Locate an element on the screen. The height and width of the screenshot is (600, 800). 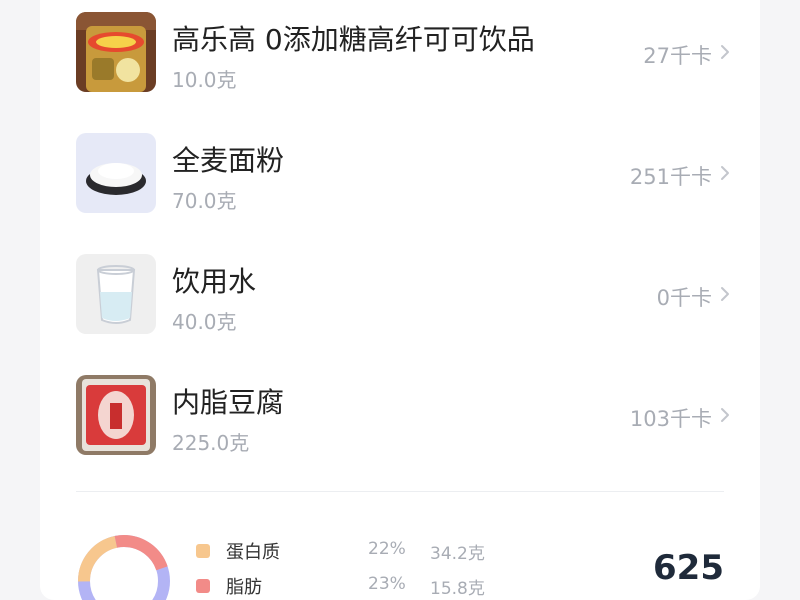
macro-row-protein: 蛋白质 22% 34.2克 is located at coordinates (366, 551).